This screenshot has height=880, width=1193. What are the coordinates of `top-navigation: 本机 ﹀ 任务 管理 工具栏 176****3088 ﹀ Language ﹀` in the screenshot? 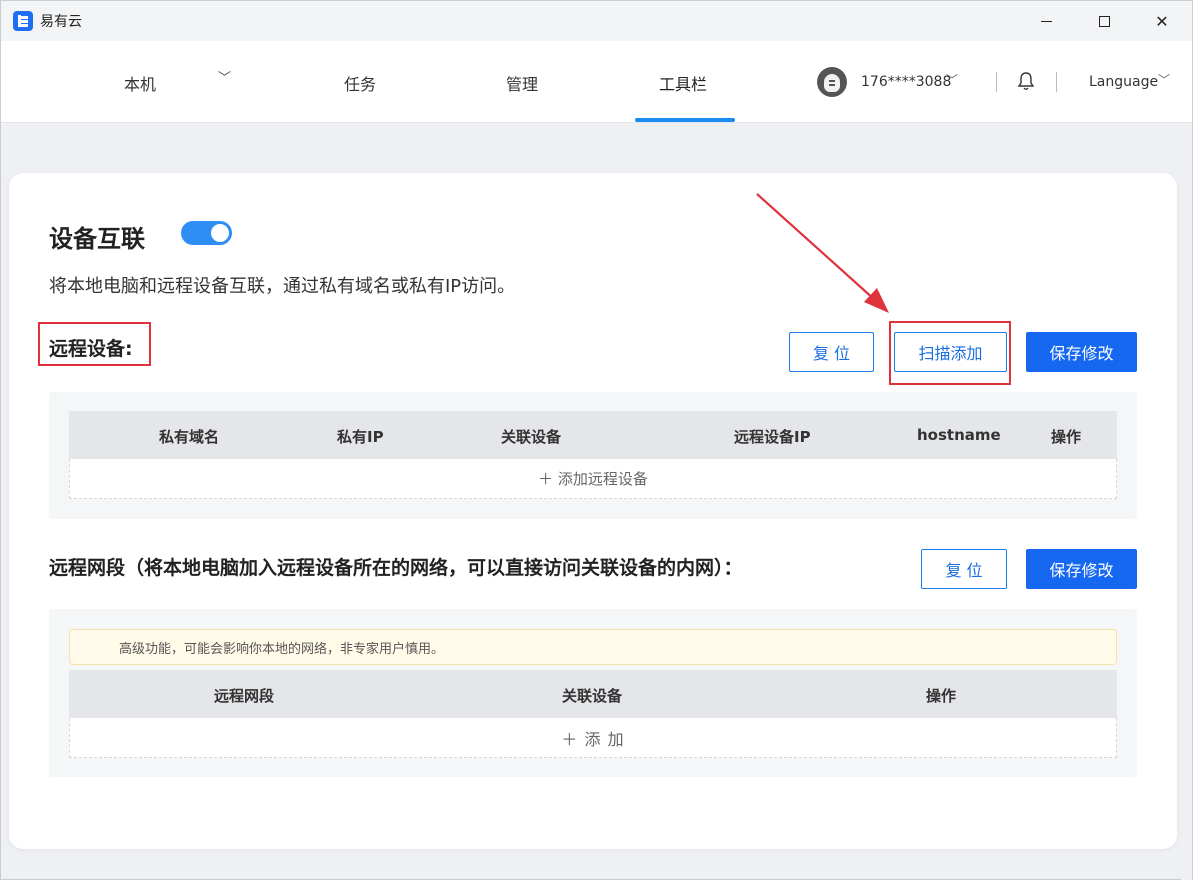 It's located at (596, 82).